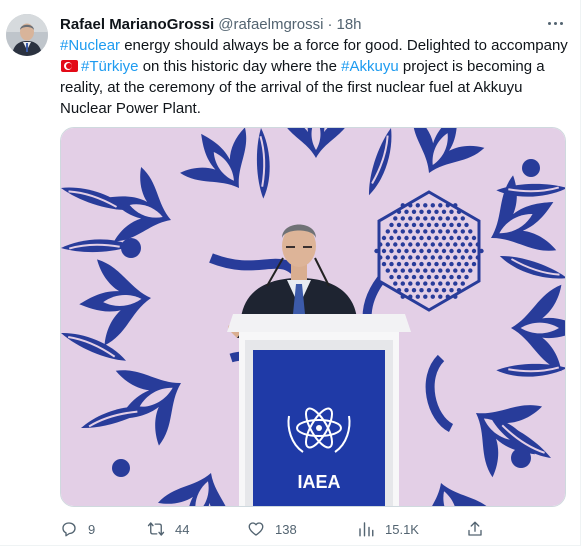 Image resolution: width=581 pixels, height=546 pixels. I want to click on reply-button: 9, so click(77, 529).